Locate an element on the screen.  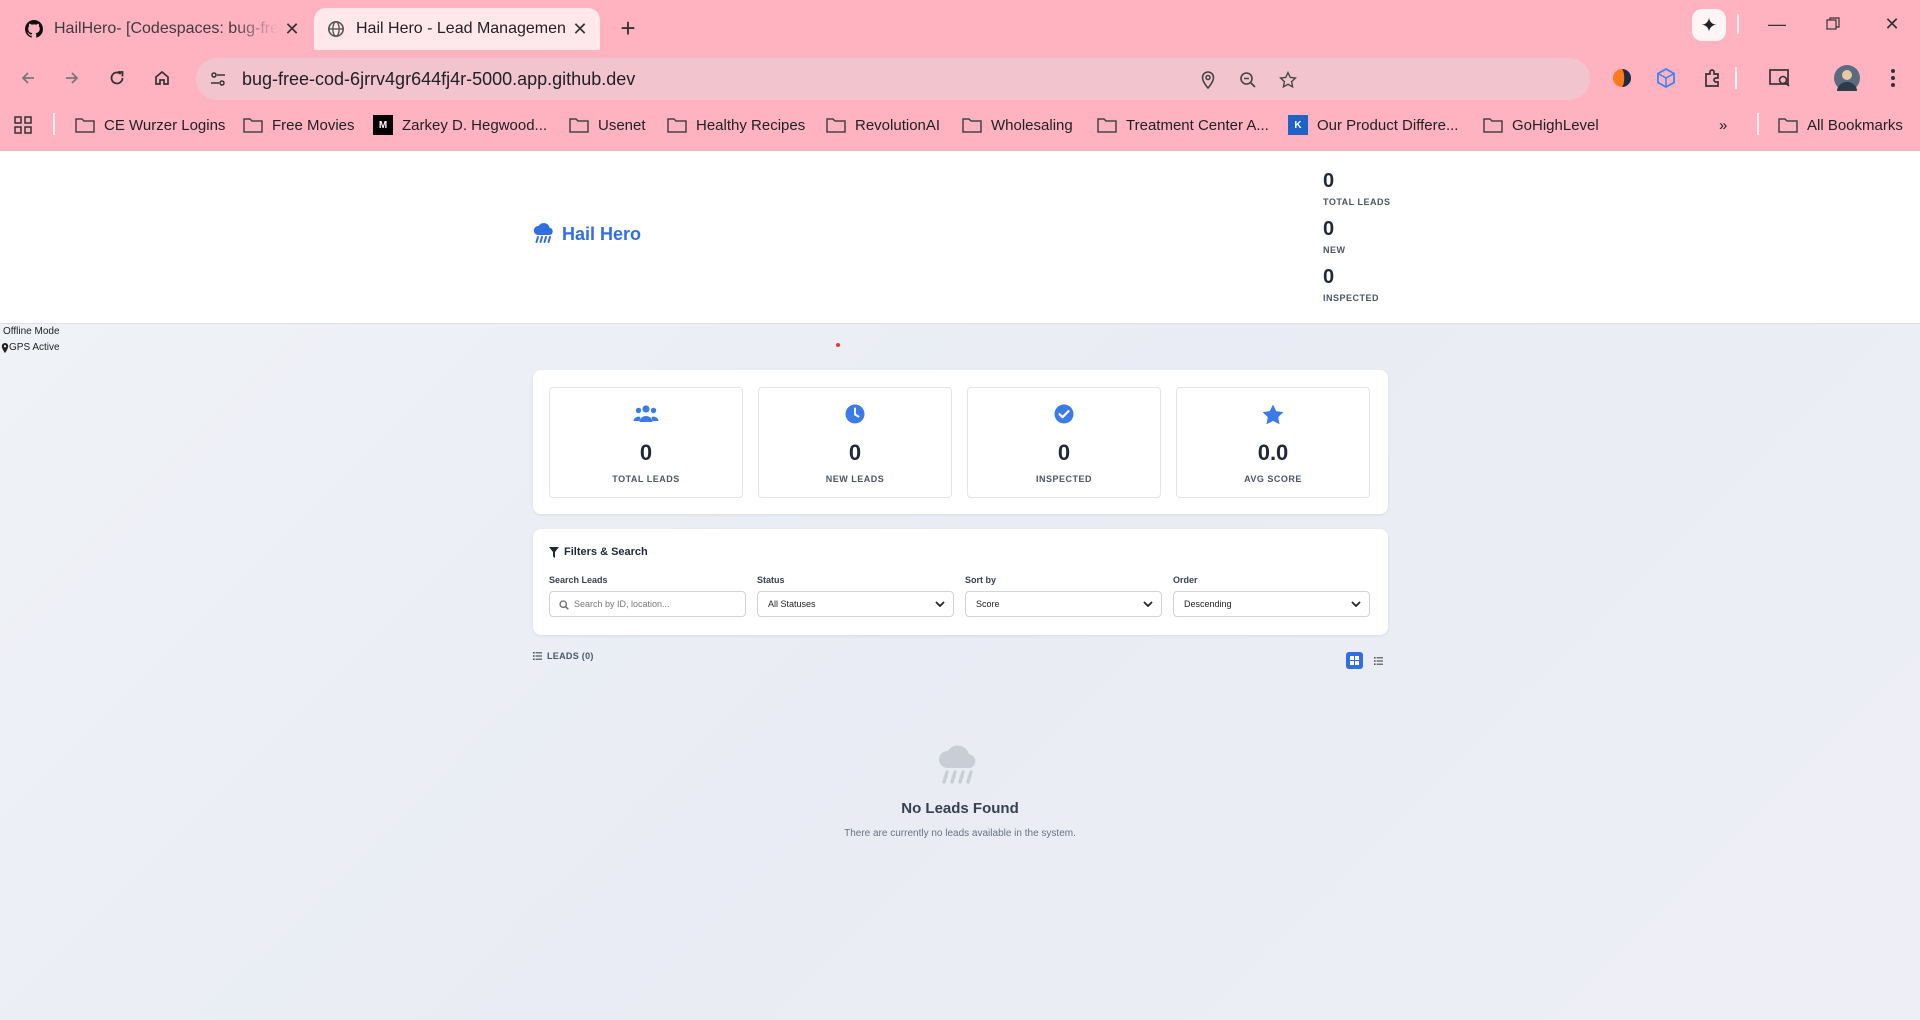
bookmark-item: RevolutionAI is located at coordinates (883, 125).